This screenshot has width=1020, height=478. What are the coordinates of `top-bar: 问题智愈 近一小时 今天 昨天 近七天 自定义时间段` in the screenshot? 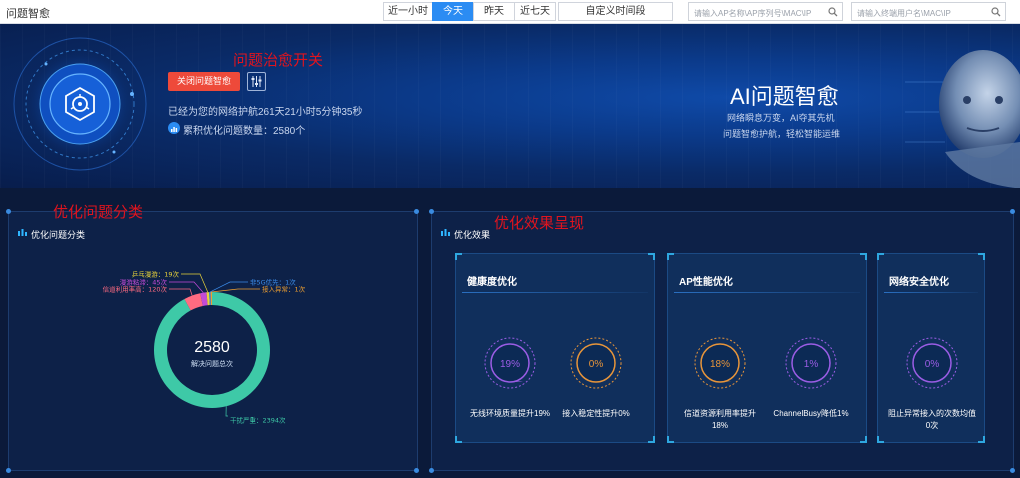 It's located at (510, 12).